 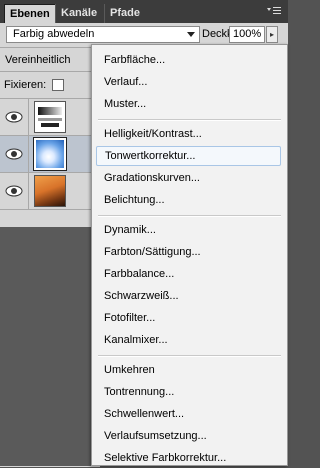 I want to click on lock-row: Fixieren:, so click(x=50, y=85).